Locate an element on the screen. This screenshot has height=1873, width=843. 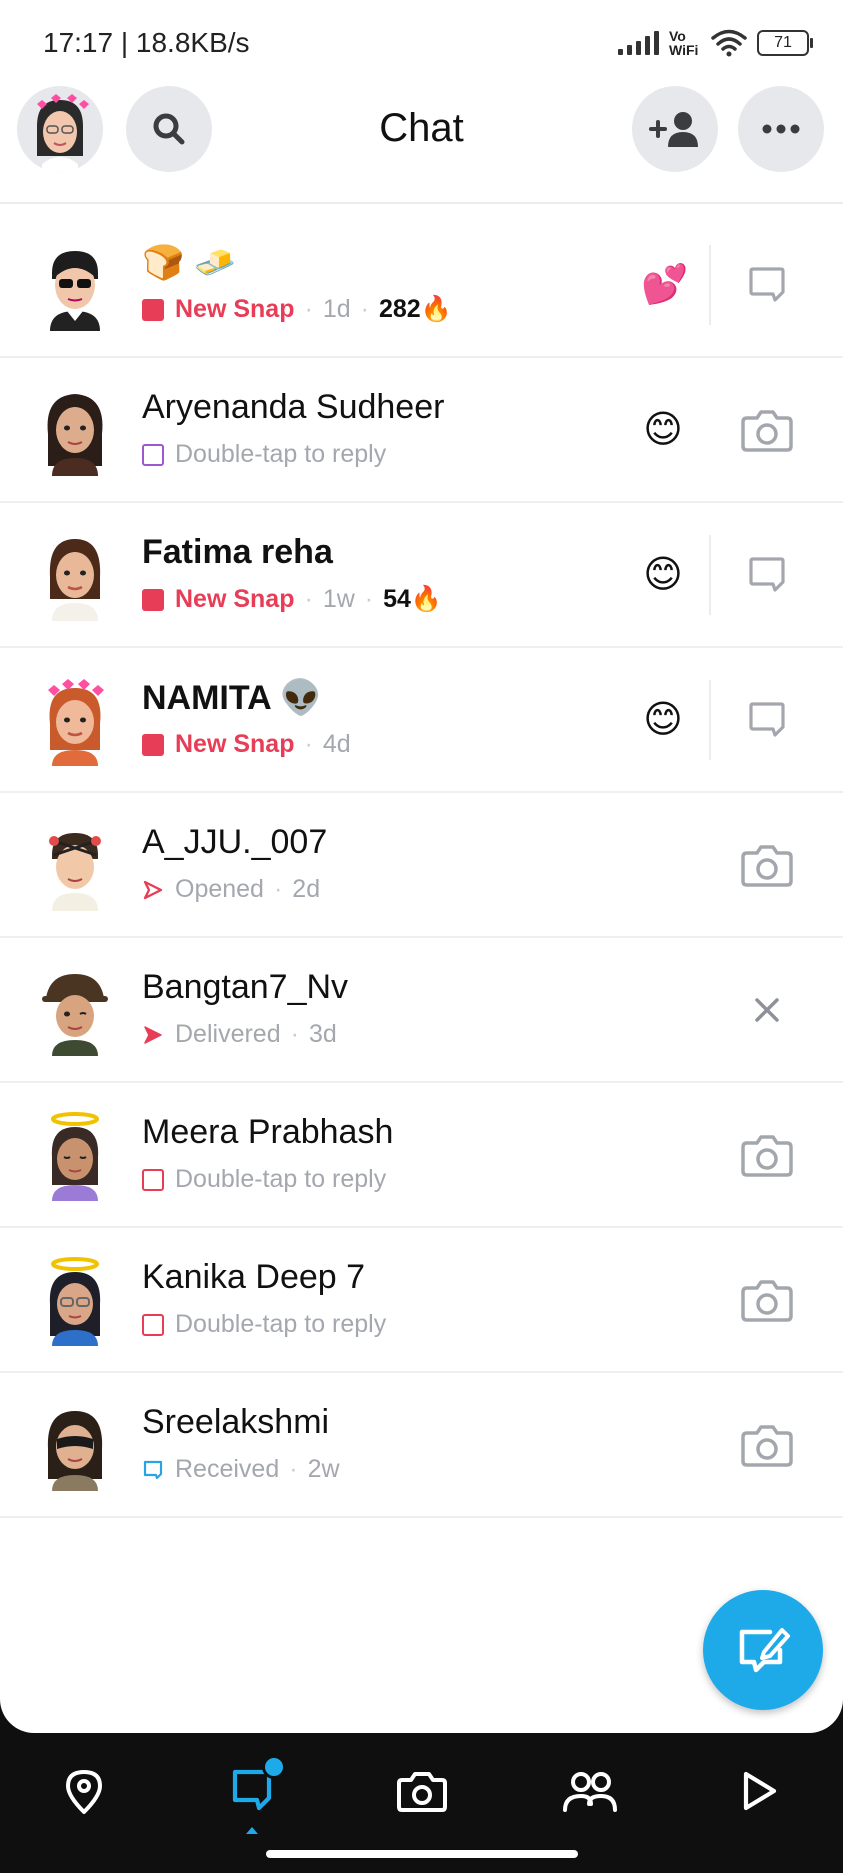
friend-name: Aryenanda Sudheer is located at coordinates (293, 407).